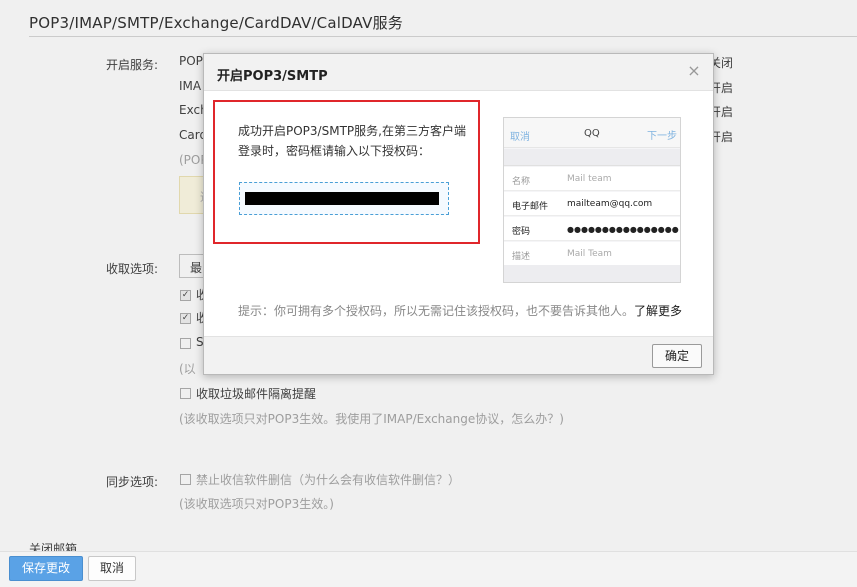  What do you see at coordinates (46, 568) in the screenshot?
I see `save-button: 保存更改` at bounding box center [46, 568].